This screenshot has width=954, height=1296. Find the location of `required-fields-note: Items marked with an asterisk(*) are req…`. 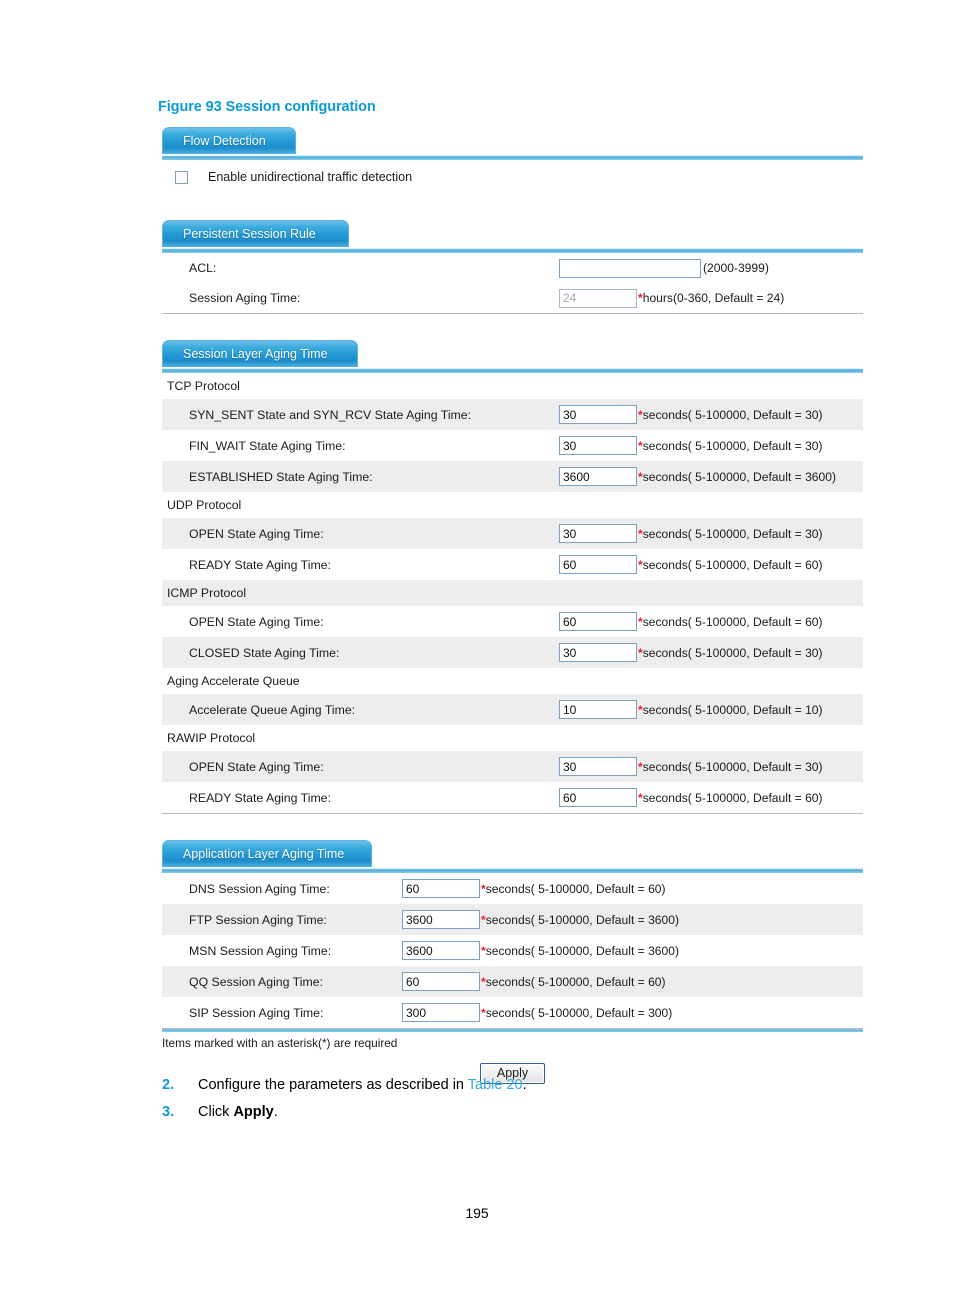

required-fields-note: Items marked with an asterisk(*) are req… is located at coordinates (280, 1043).